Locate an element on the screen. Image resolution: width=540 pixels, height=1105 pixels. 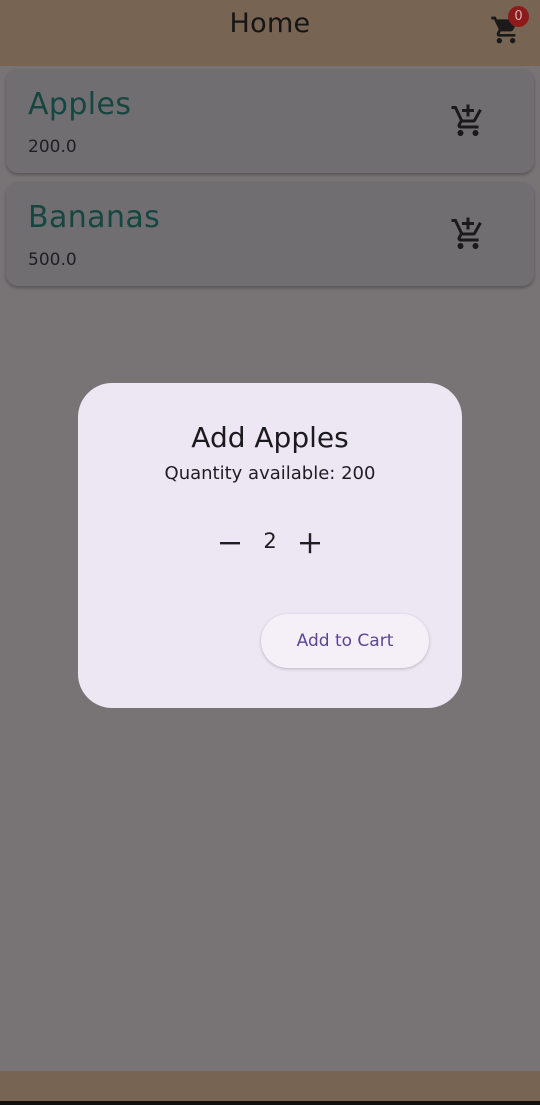
quantity-value: 2 is located at coordinates (270, 541).